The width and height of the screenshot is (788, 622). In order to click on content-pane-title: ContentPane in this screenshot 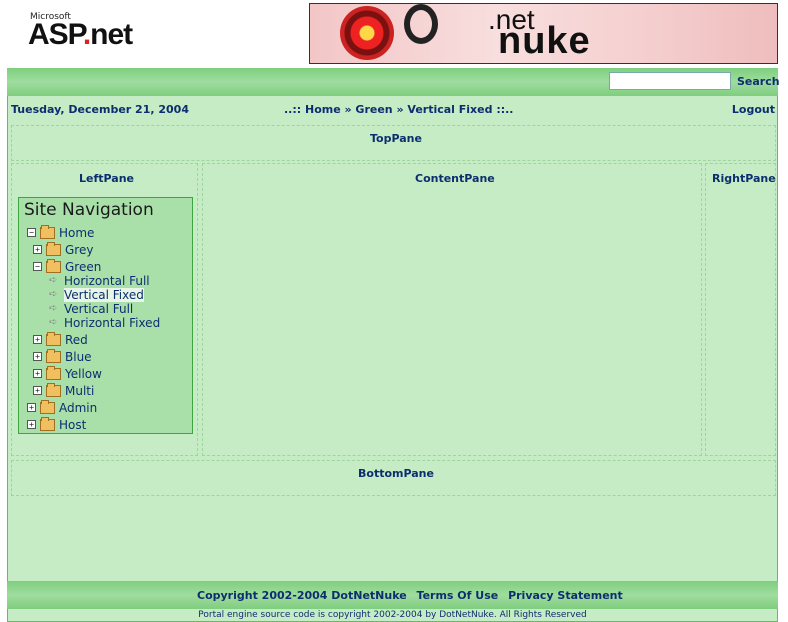, I will do `click(455, 178)`.